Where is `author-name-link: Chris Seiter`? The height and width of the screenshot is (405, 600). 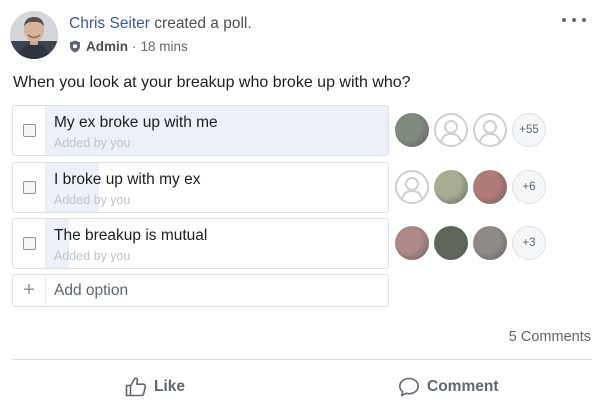 author-name-link: Chris Seiter is located at coordinates (109, 23).